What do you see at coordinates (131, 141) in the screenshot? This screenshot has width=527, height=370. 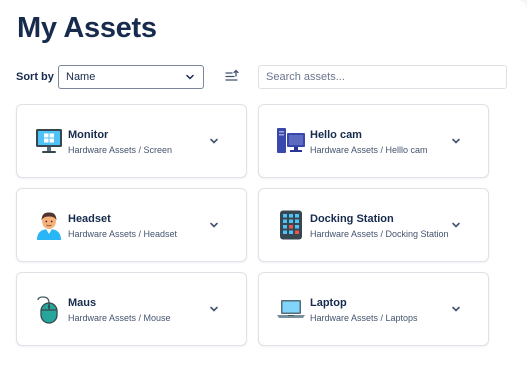 I see `asset-card-monitor: Monitor Hardware Assets / Screen` at bounding box center [131, 141].